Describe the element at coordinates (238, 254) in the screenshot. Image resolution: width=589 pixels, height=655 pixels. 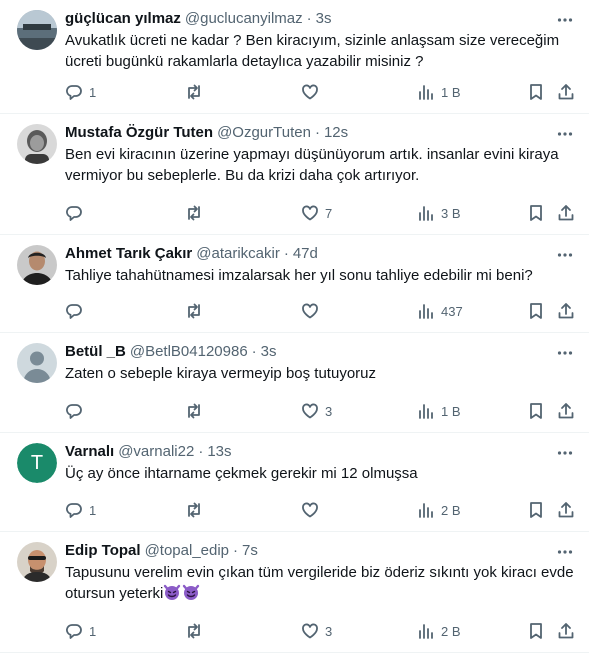
I see `author-handle: @atarikcakir` at that location.